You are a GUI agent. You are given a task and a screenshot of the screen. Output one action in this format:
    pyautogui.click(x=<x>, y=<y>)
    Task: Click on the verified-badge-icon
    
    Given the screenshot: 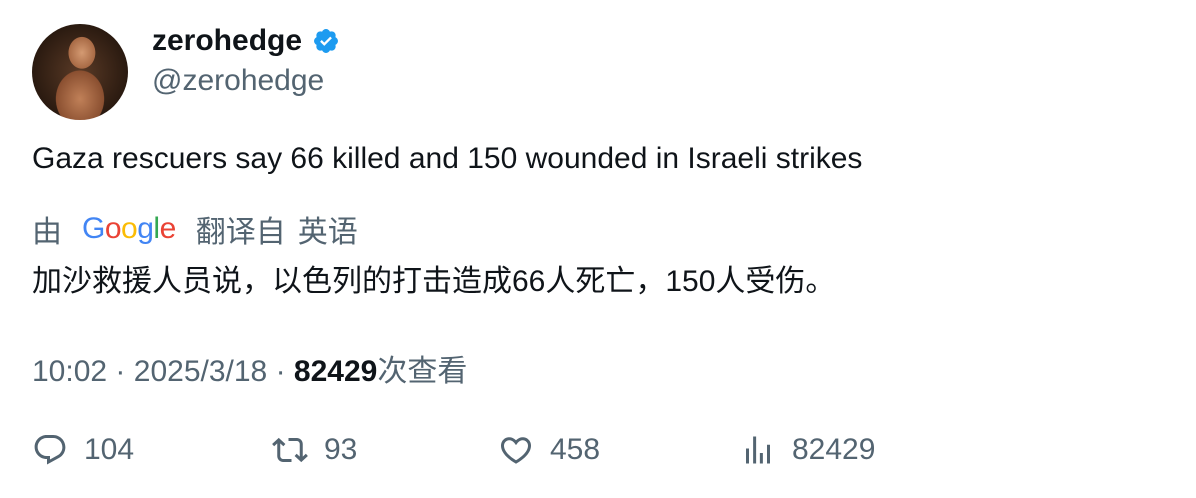 What is the action you would take?
    pyautogui.click(x=326, y=41)
    